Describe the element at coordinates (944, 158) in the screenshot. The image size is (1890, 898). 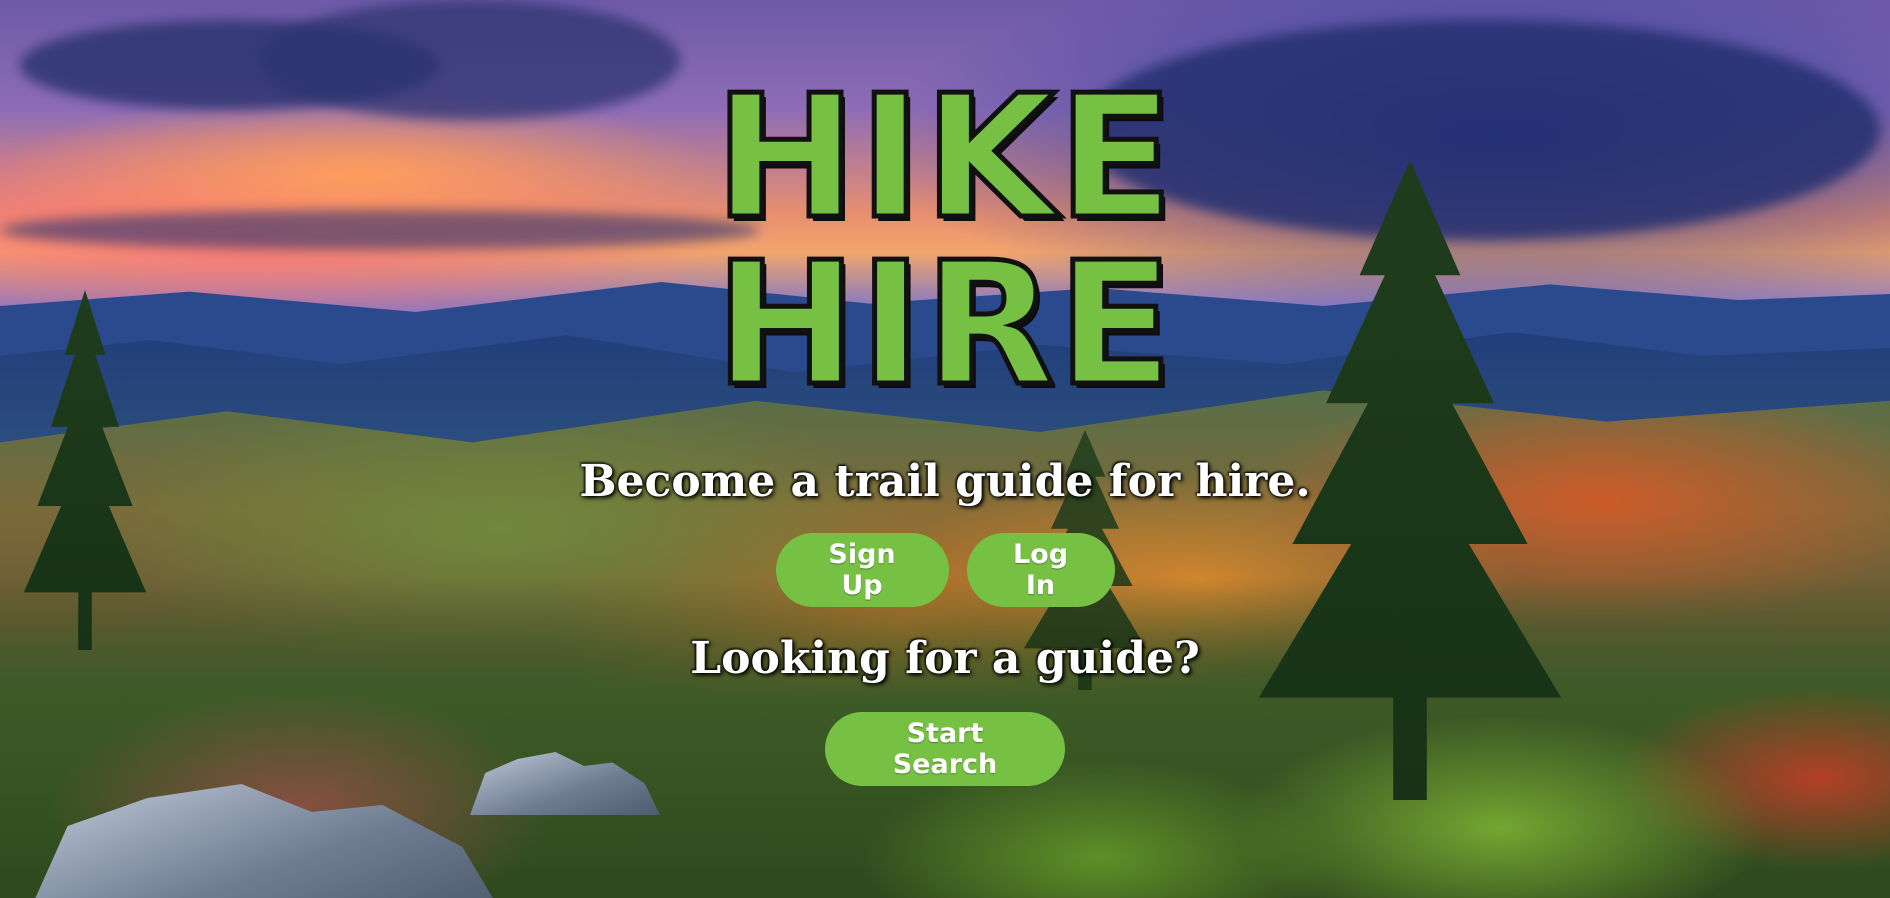
I see `logo-line-1: HiKE` at that location.